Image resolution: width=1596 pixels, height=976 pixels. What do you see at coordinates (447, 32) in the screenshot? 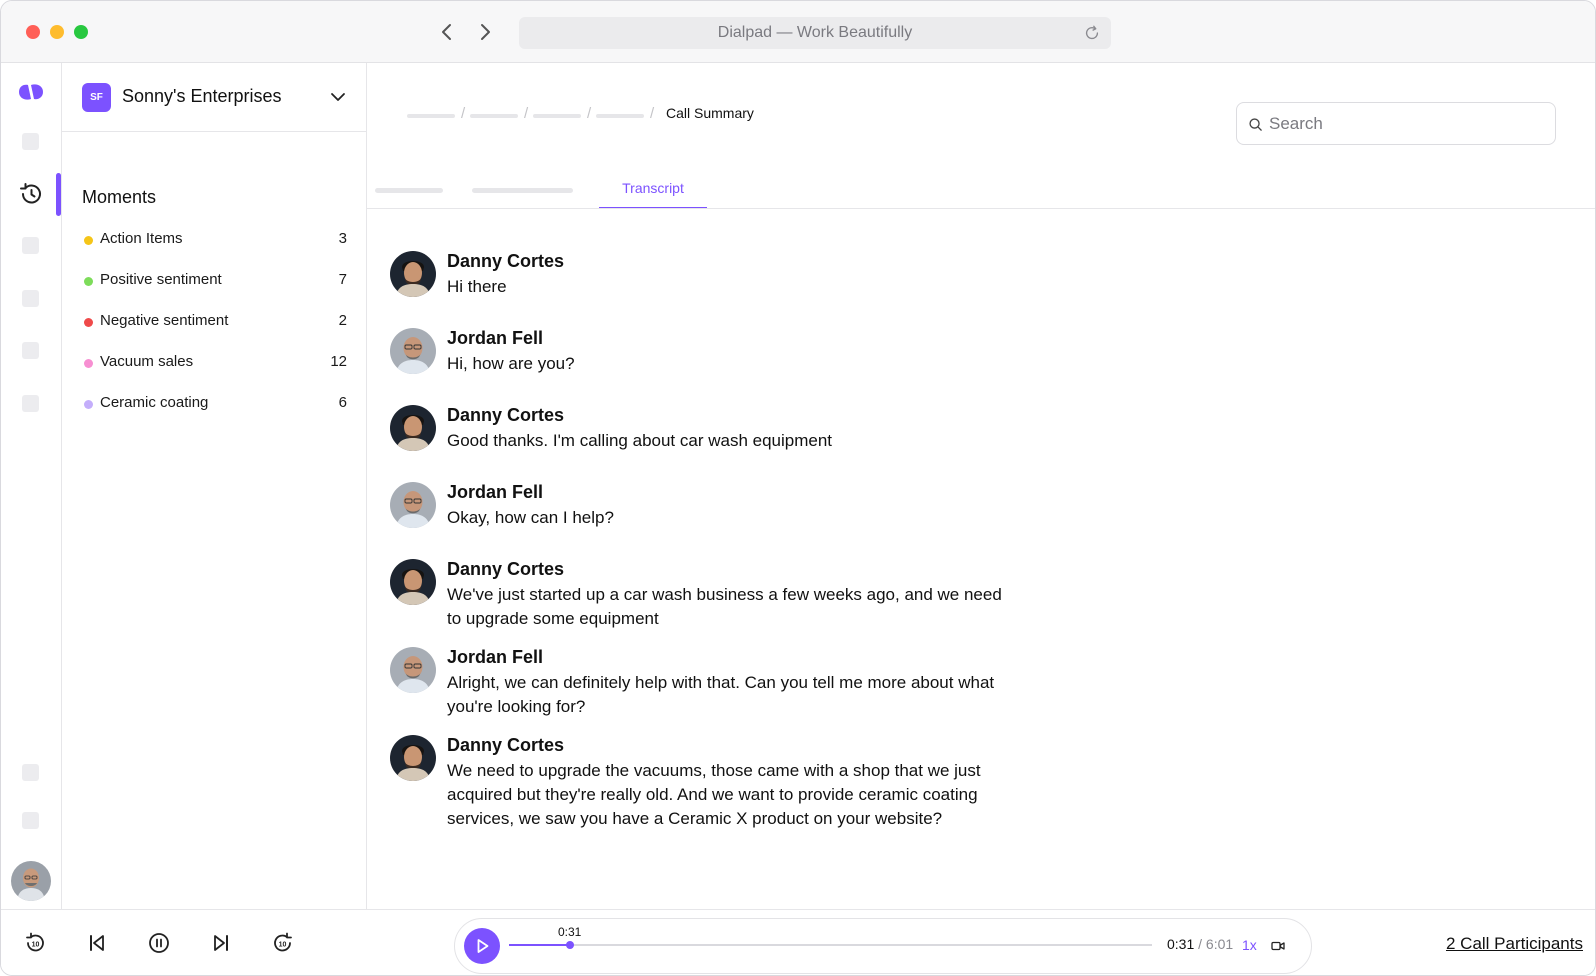
I see `back-arrow-icon` at bounding box center [447, 32].